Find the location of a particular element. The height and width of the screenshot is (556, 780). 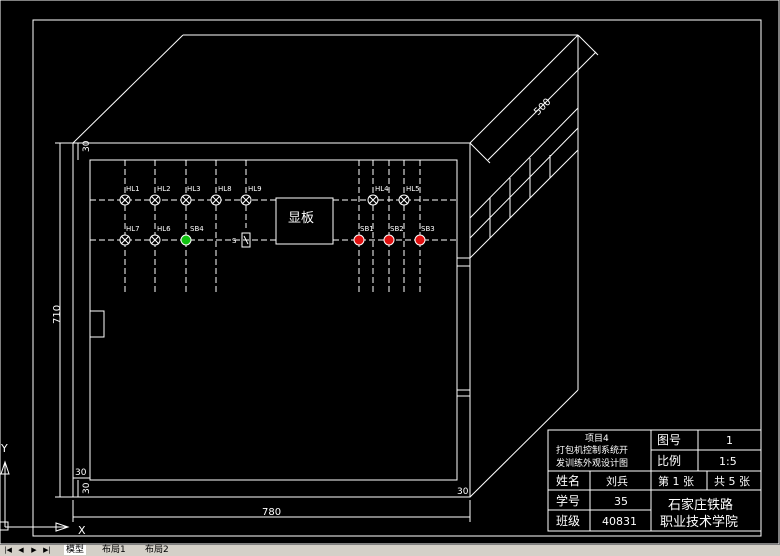

tab-nav-prev-icon: ◀ is located at coordinates (21, 550).